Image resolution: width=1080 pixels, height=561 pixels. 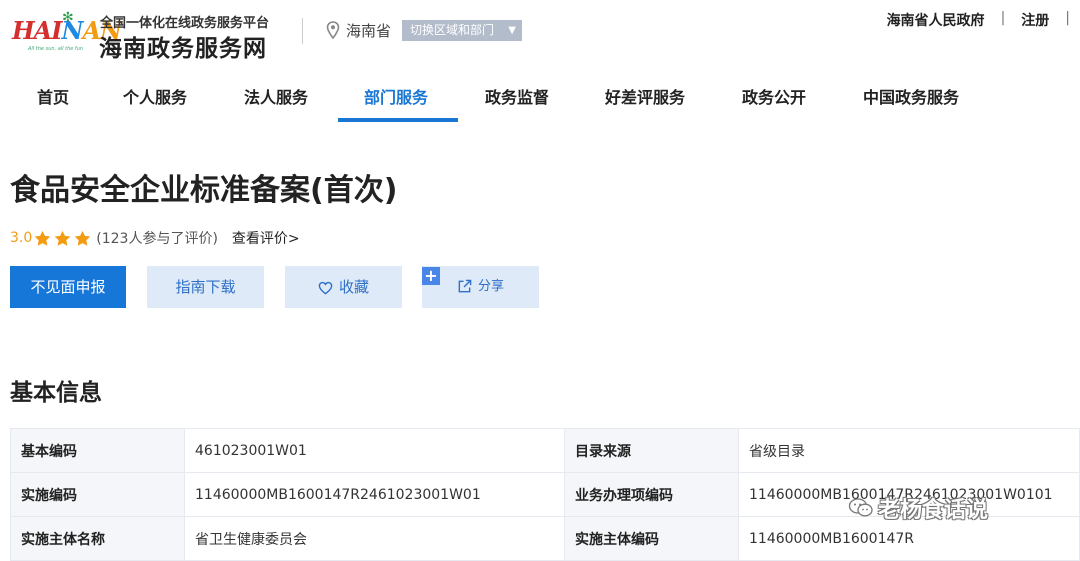 What do you see at coordinates (452, 30) in the screenshot?
I see `region-switch-label: 切换区域和部门` at bounding box center [452, 30].